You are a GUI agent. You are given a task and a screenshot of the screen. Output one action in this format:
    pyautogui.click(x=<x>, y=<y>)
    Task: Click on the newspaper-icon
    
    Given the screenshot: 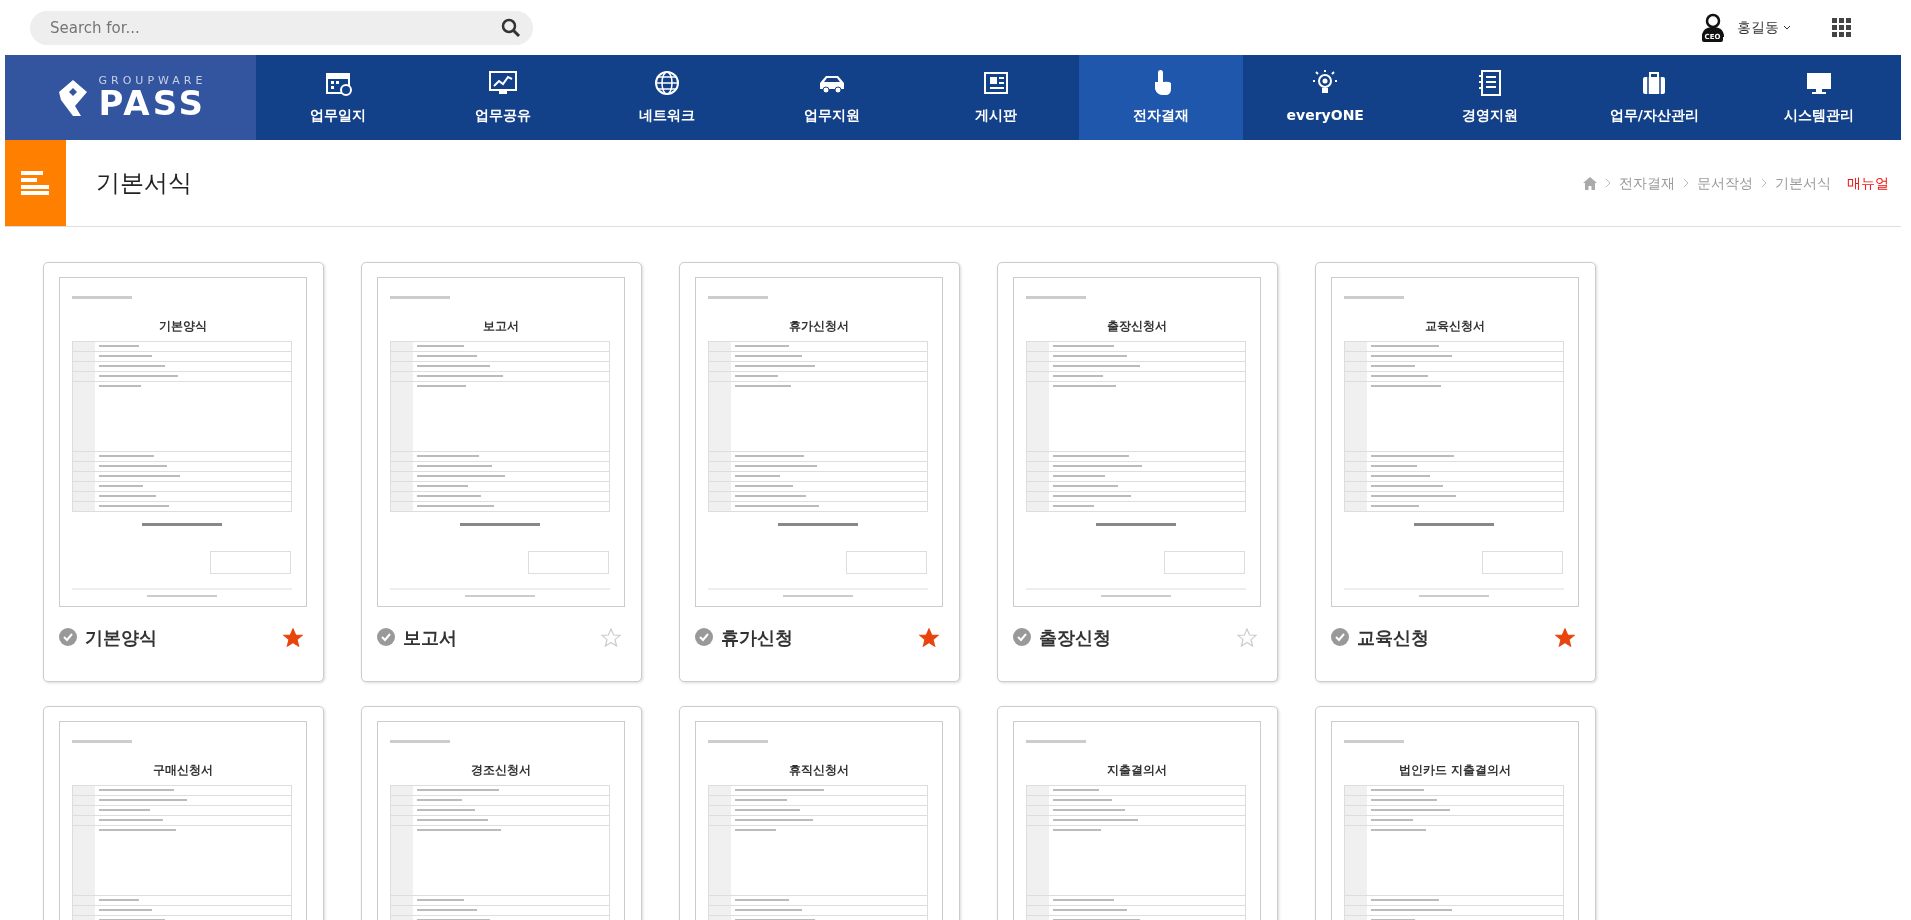 What is the action you would take?
    pyautogui.click(x=996, y=83)
    